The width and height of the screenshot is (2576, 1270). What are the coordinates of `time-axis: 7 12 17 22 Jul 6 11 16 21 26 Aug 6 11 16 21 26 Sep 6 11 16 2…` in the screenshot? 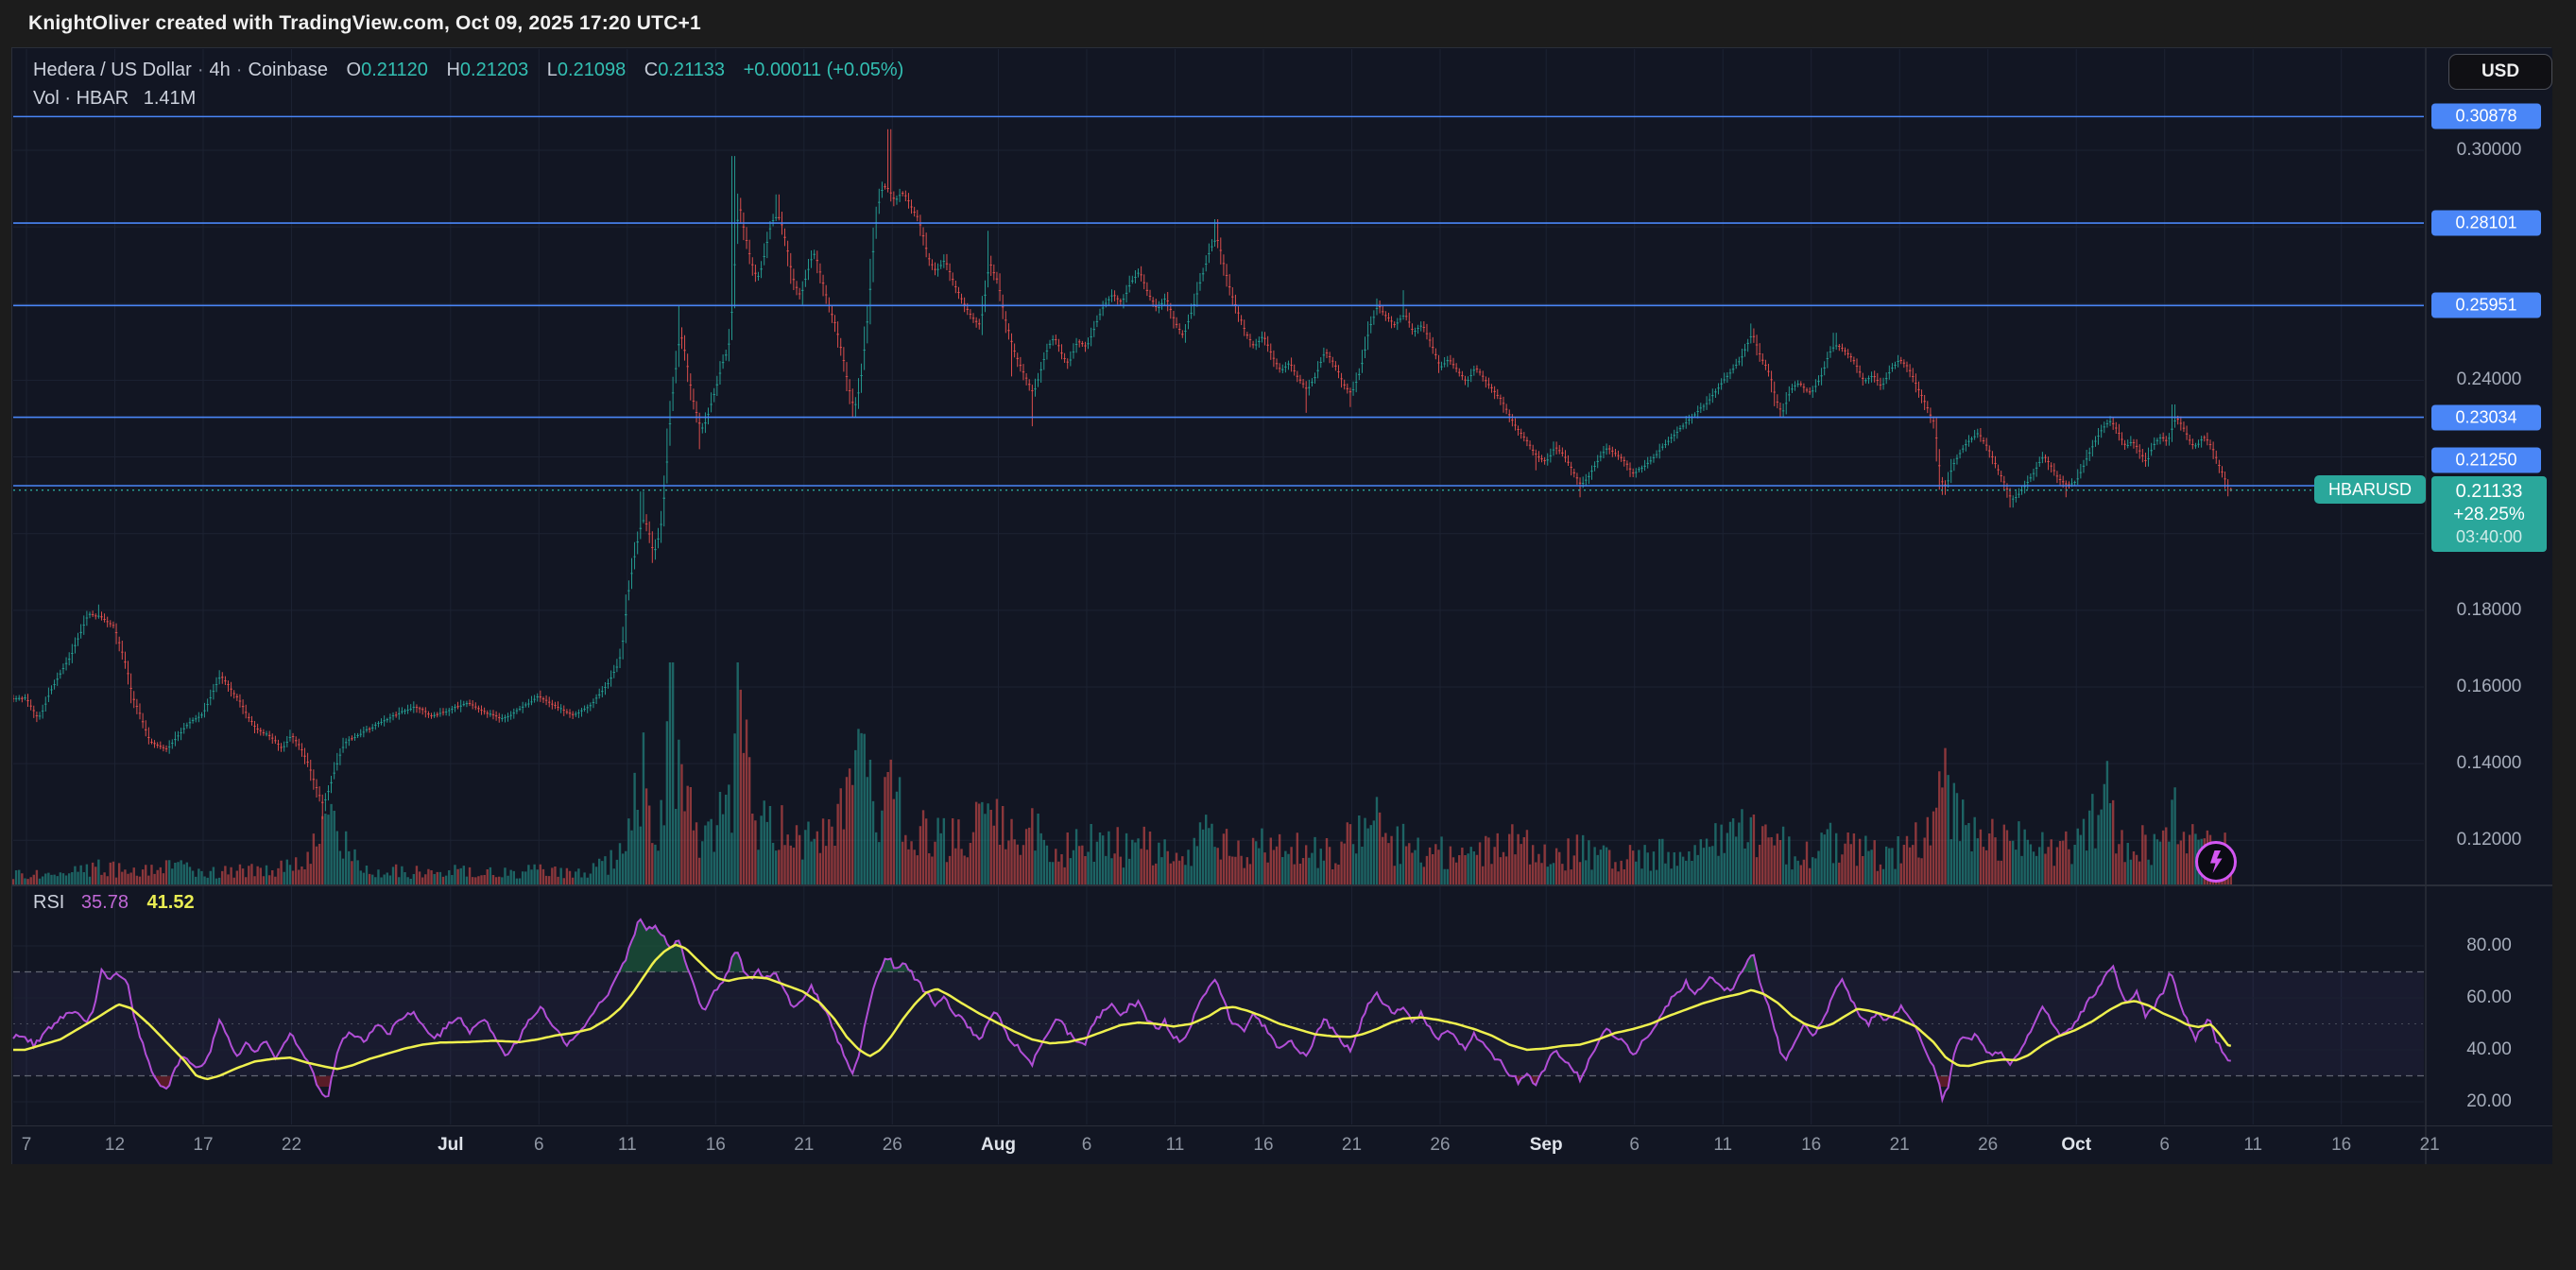 It's located at (1282, 1145).